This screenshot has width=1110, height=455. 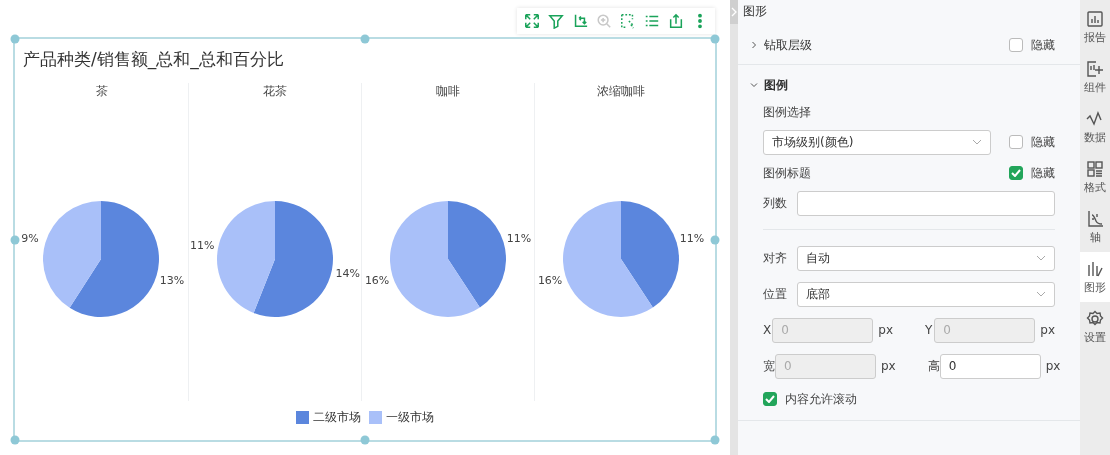 What do you see at coordinates (933, 366) in the screenshot?
I see `field-label: 高` at bounding box center [933, 366].